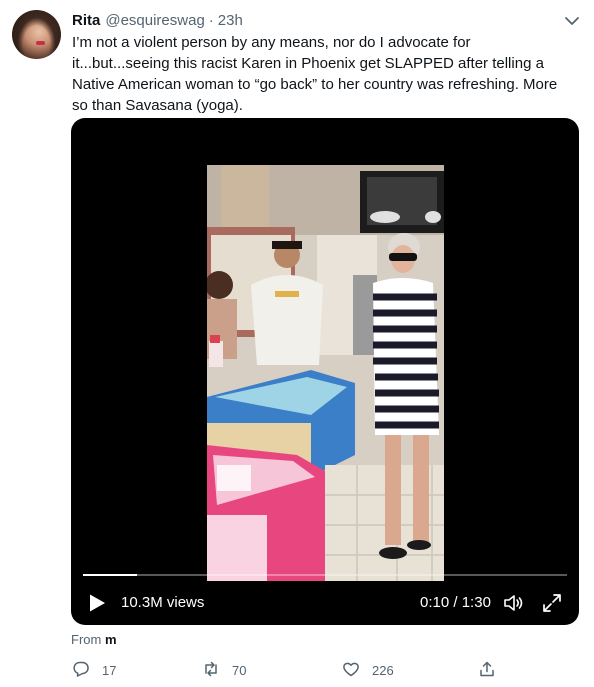  What do you see at coordinates (476, 602) in the screenshot?
I see `duration: 1:30` at bounding box center [476, 602].